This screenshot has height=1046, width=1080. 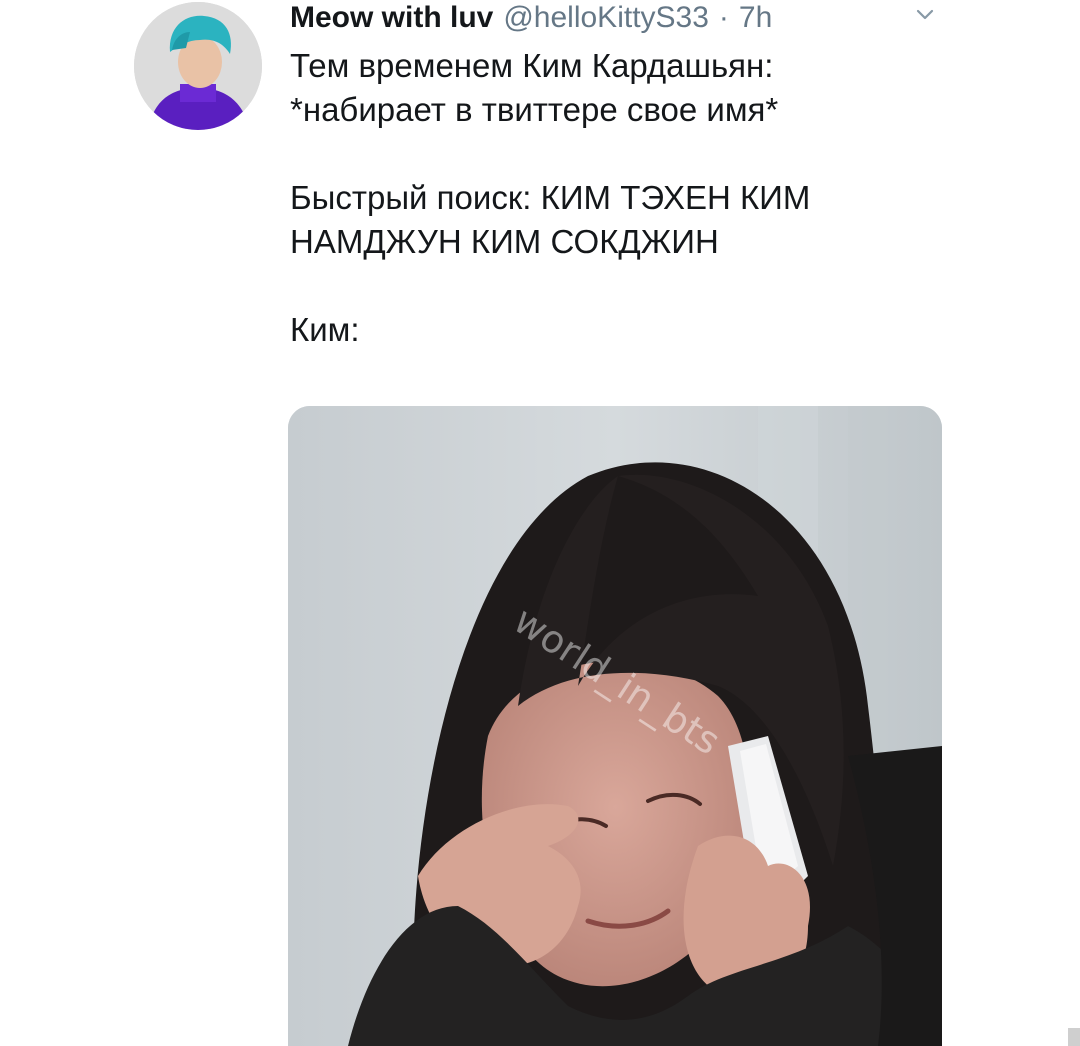 I want to click on tweet-line: НАМДЖУН КИМ СОКДЖИН, so click(x=504, y=241).